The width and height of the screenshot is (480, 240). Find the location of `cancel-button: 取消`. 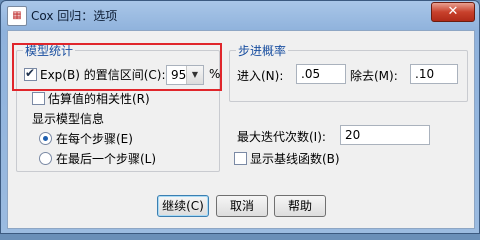

cancel-button: 取消 is located at coordinates (242, 206).